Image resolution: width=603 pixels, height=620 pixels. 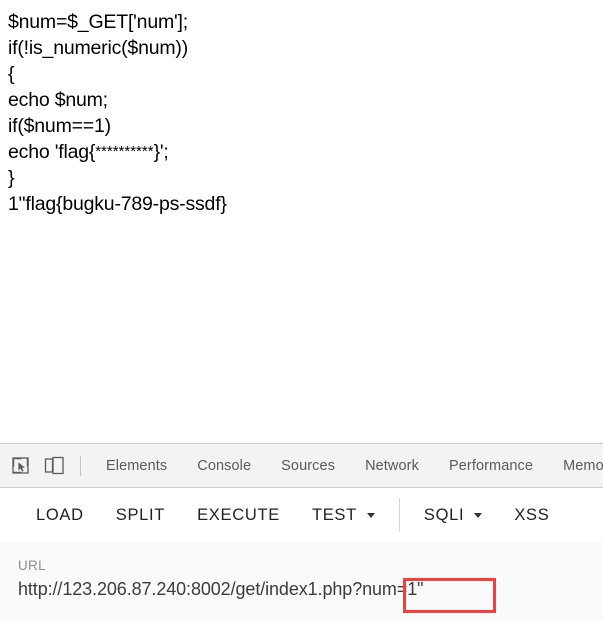 What do you see at coordinates (52, 152) in the screenshot?
I see `code-flag-prefix: echo 'flag{` at bounding box center [52, 152].